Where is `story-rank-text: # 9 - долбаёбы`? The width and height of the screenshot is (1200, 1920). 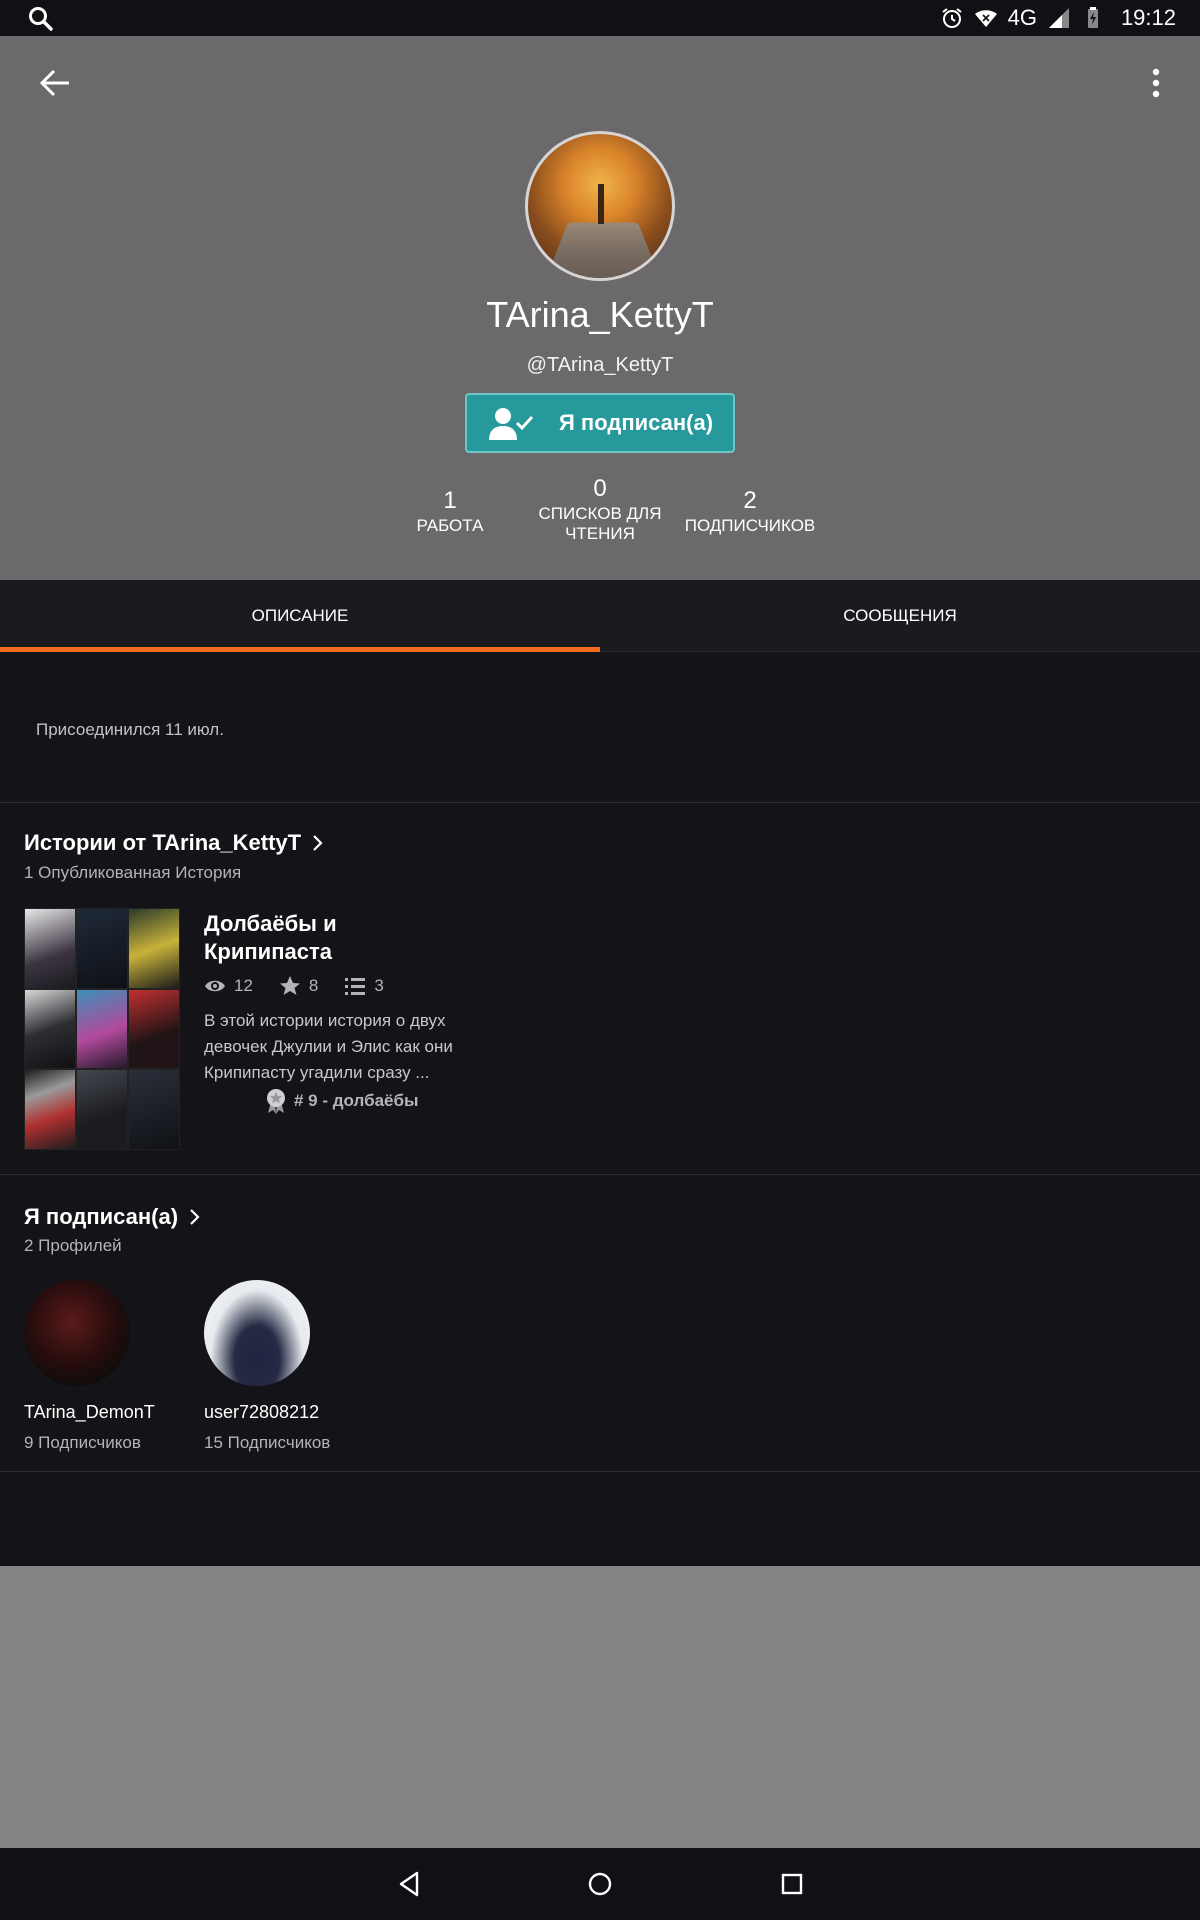 story-rank-text: # 9 - долбаёбы is located at coordinates (356, 1100).